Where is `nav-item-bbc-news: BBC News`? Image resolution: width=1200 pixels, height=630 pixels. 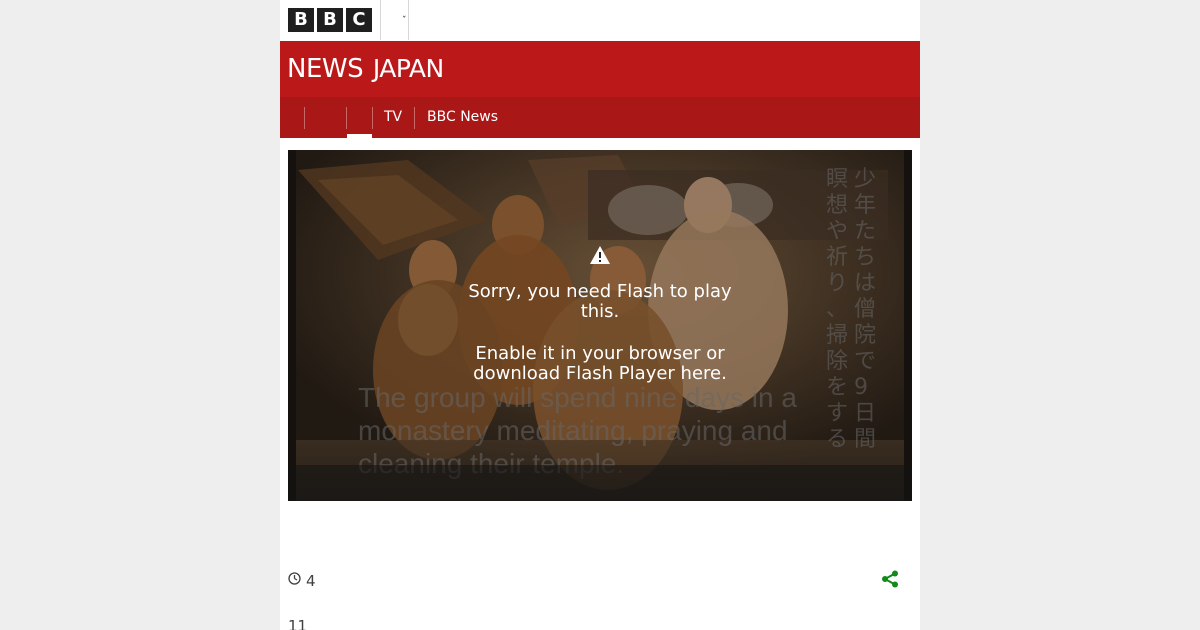
nav-item-bbc-news: BBC News is located at coordinates (462, 117).